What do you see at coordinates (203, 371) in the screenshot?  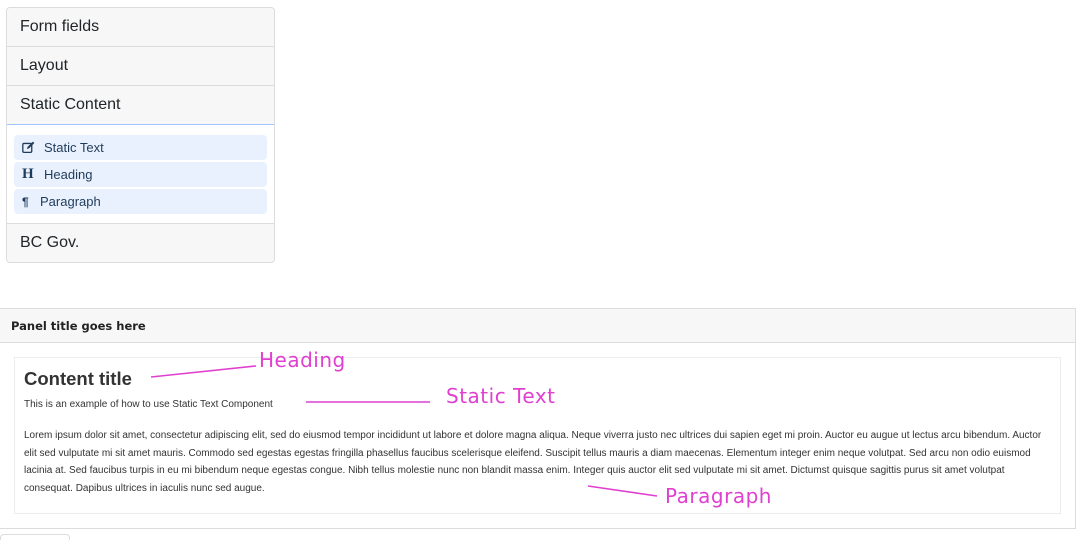 I see `heading-annotation-line` at bounding box center [203, 371].